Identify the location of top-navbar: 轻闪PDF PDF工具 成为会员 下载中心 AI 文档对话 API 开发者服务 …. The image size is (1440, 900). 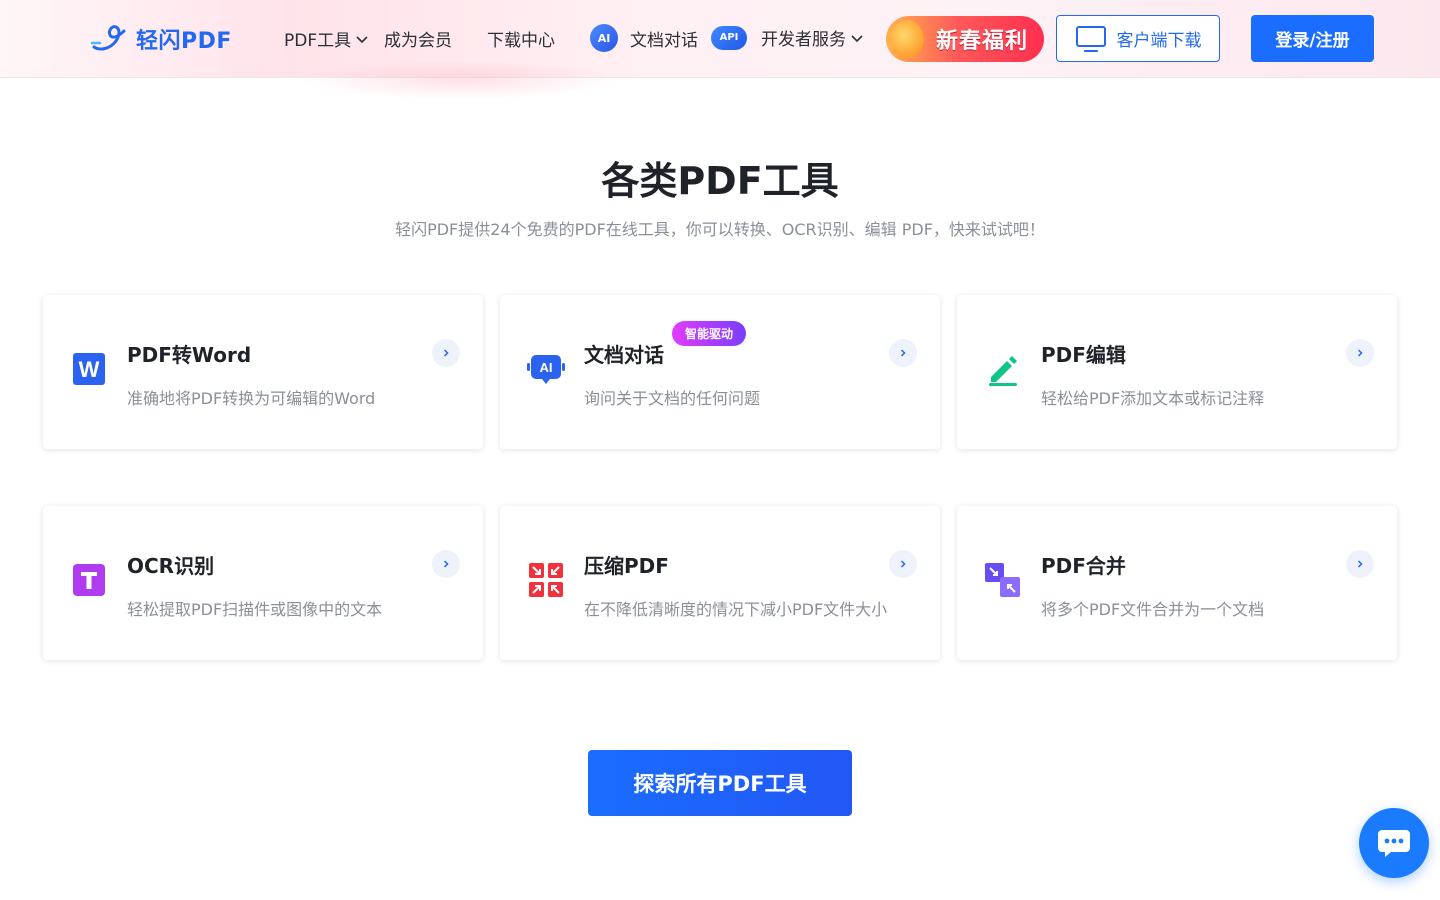
(720, 50).